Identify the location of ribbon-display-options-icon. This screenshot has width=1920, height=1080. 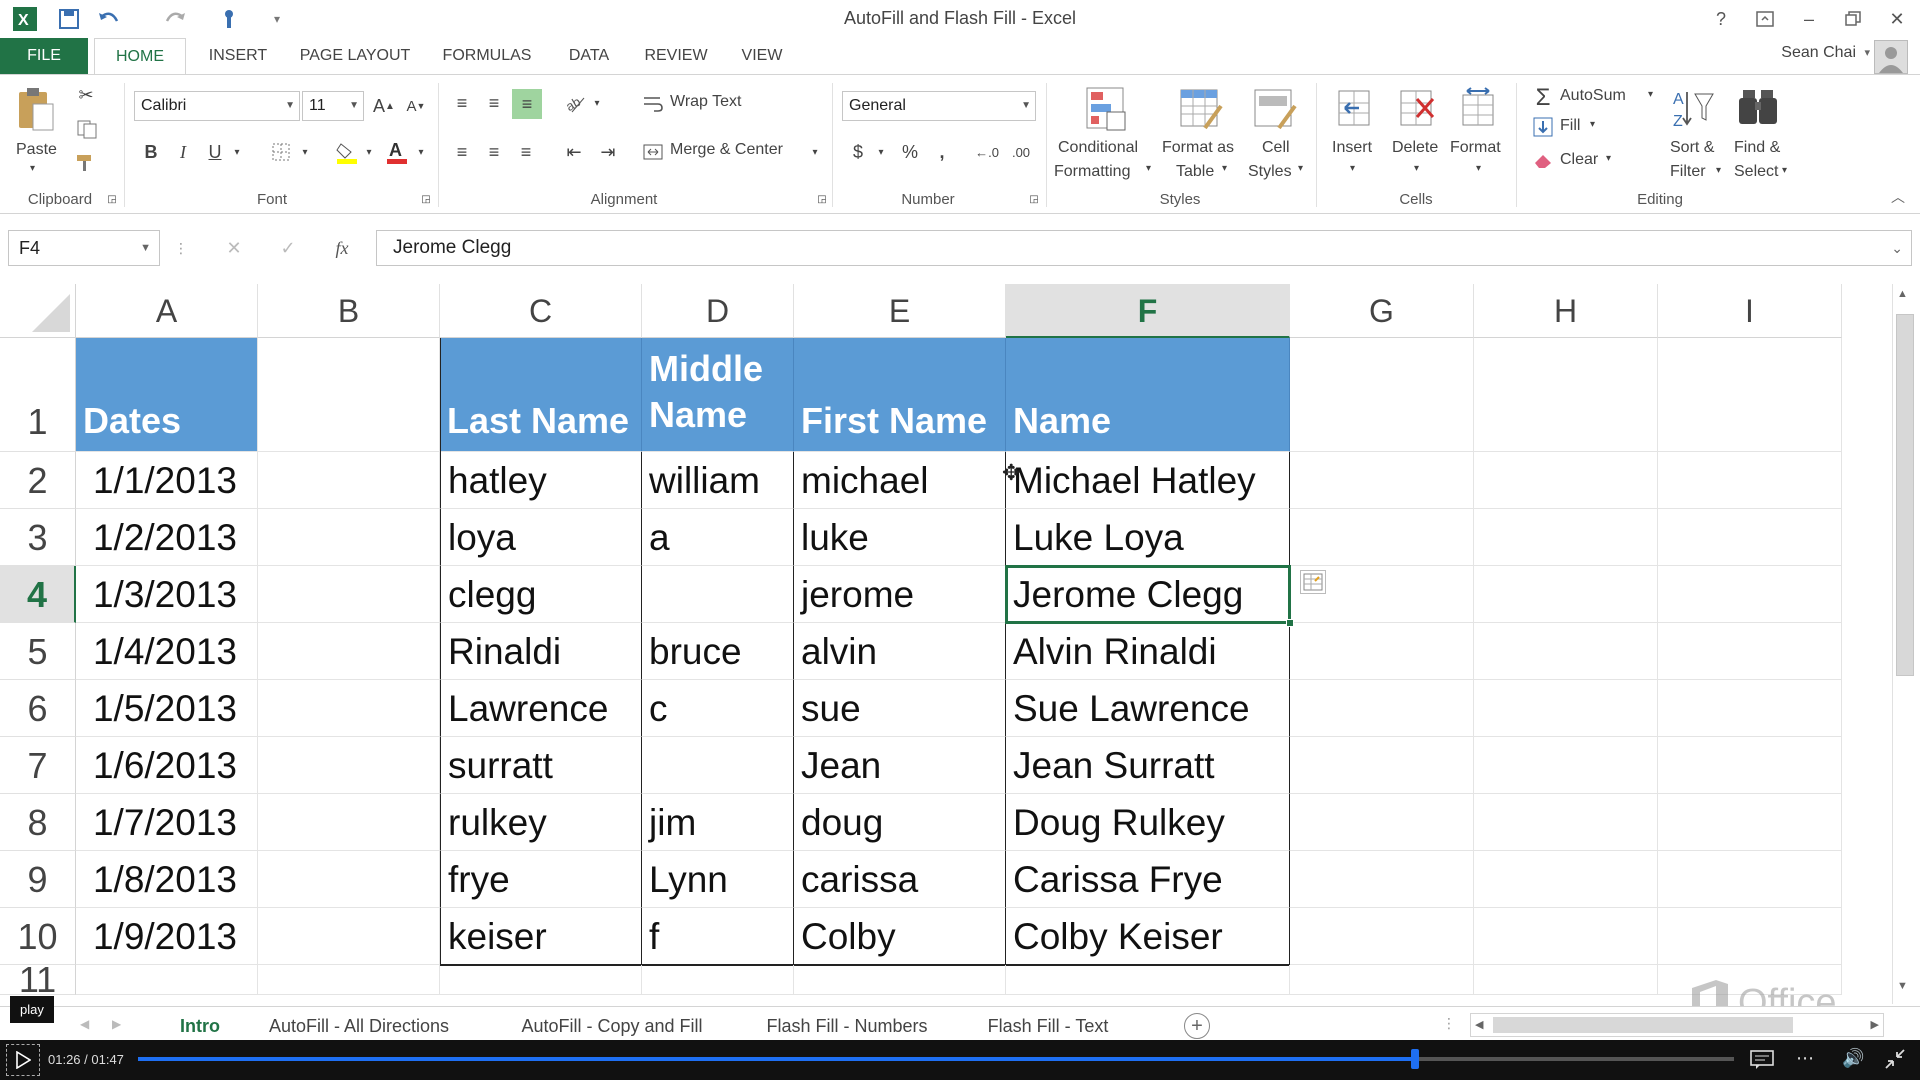
(1765, 19).